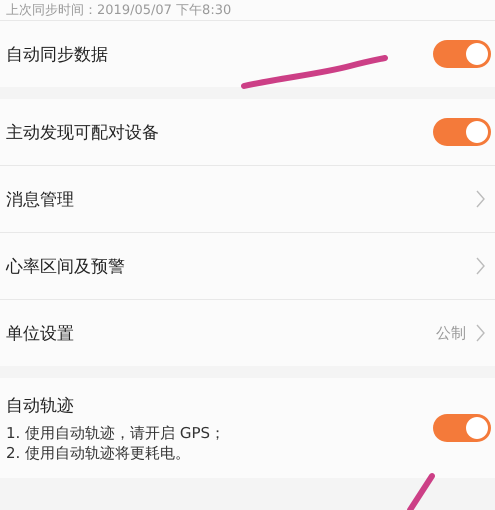 Image resolution: width=495 pixels, height=510 pixels. What do you see at coordinates (40, 333) in the screenshot?
I see `setting-label: 单位设置` at bounding box center [40, 333].